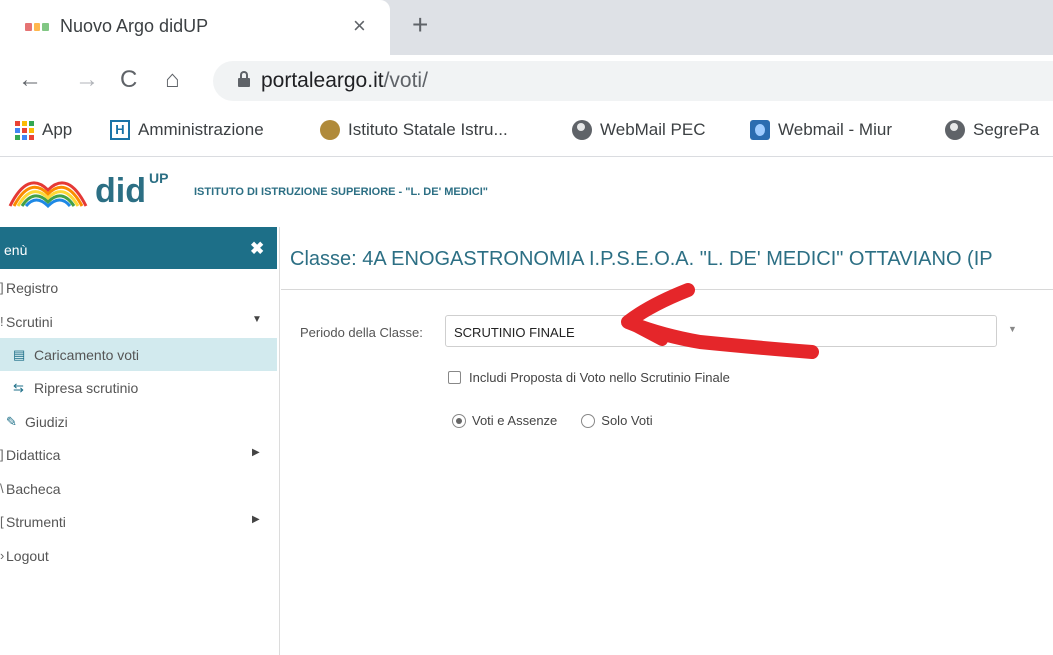  I want to click on registro-icon: ], so click(2, 287).